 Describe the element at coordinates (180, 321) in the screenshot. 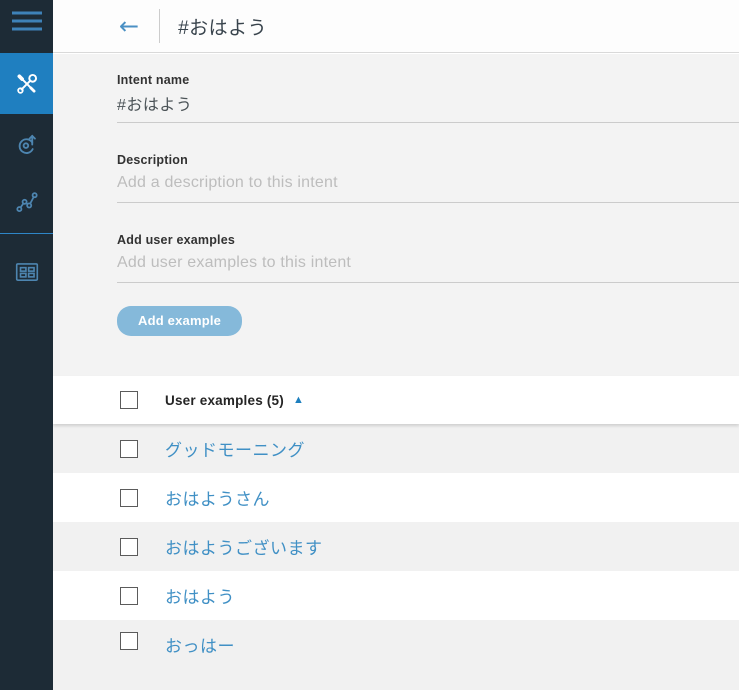

I see `add-example-button: Add example` at that location.